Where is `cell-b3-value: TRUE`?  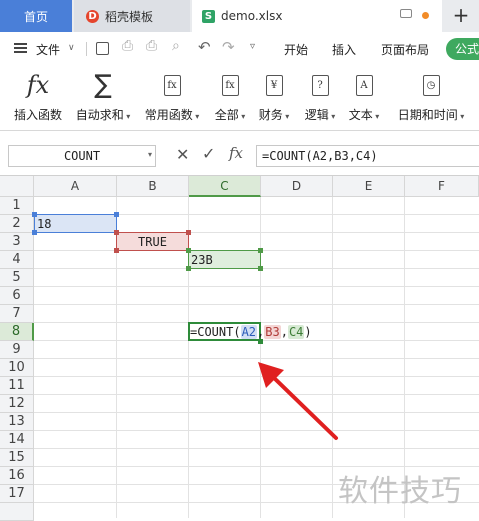
cell-b3-value: TRUE is located at coordinates (152, 242).